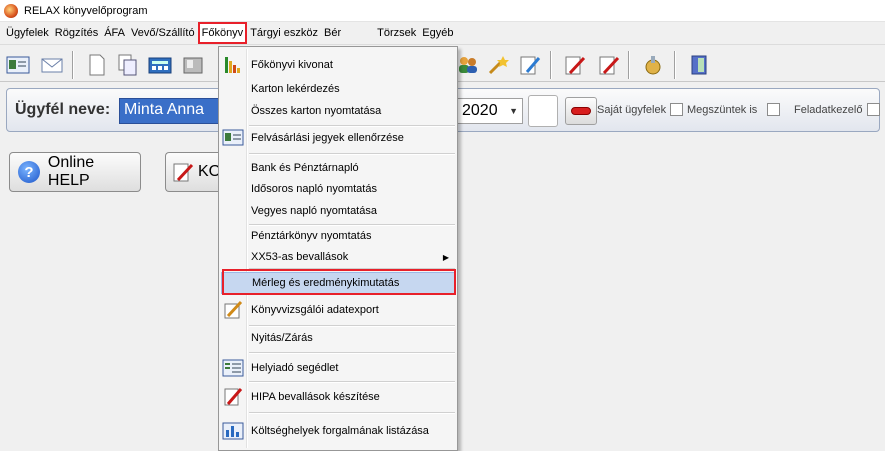 The height and width of the screenshot is (451, 885). What do you see at coordinates (338, 89) in the screenshot?
I see `menu-item-karton-lekerdezes: Karton lekérdezés` at bounding box center [338, 89].